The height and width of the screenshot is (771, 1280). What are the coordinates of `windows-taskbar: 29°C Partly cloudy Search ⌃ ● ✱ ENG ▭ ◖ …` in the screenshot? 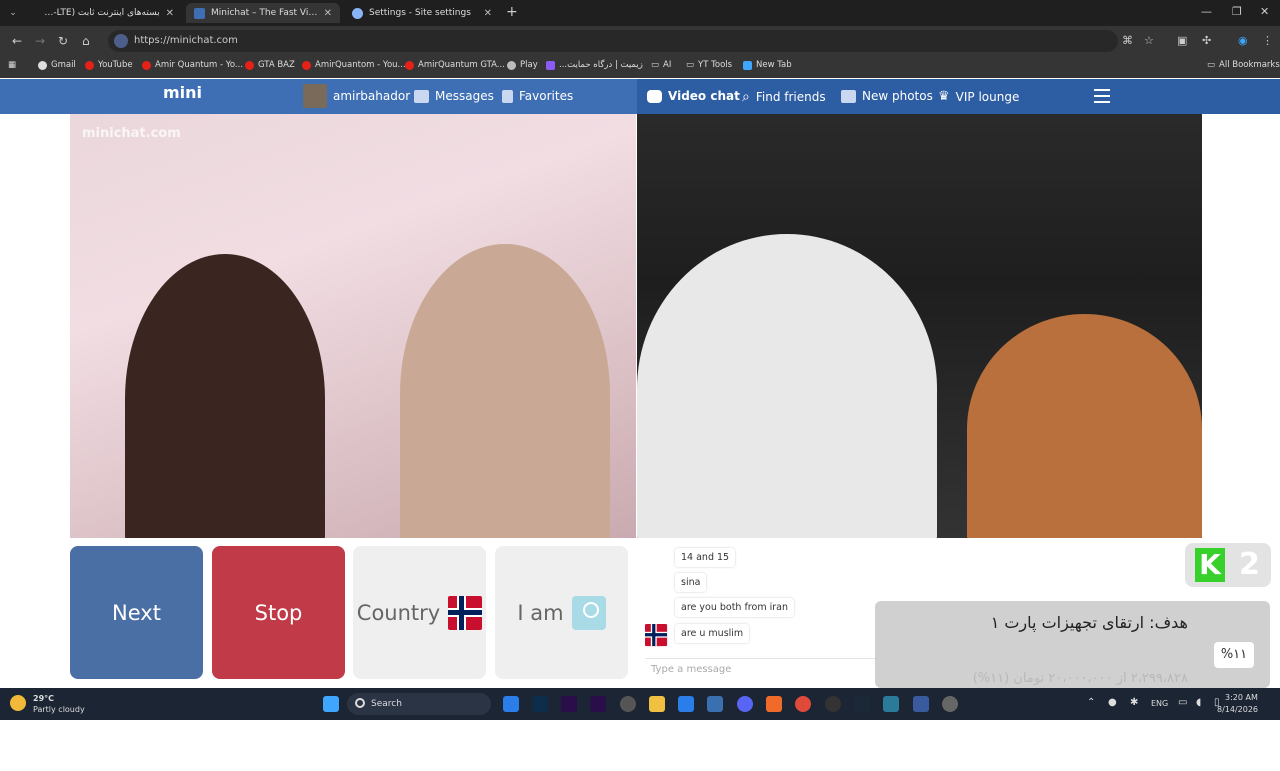 It's located at (640, 704).